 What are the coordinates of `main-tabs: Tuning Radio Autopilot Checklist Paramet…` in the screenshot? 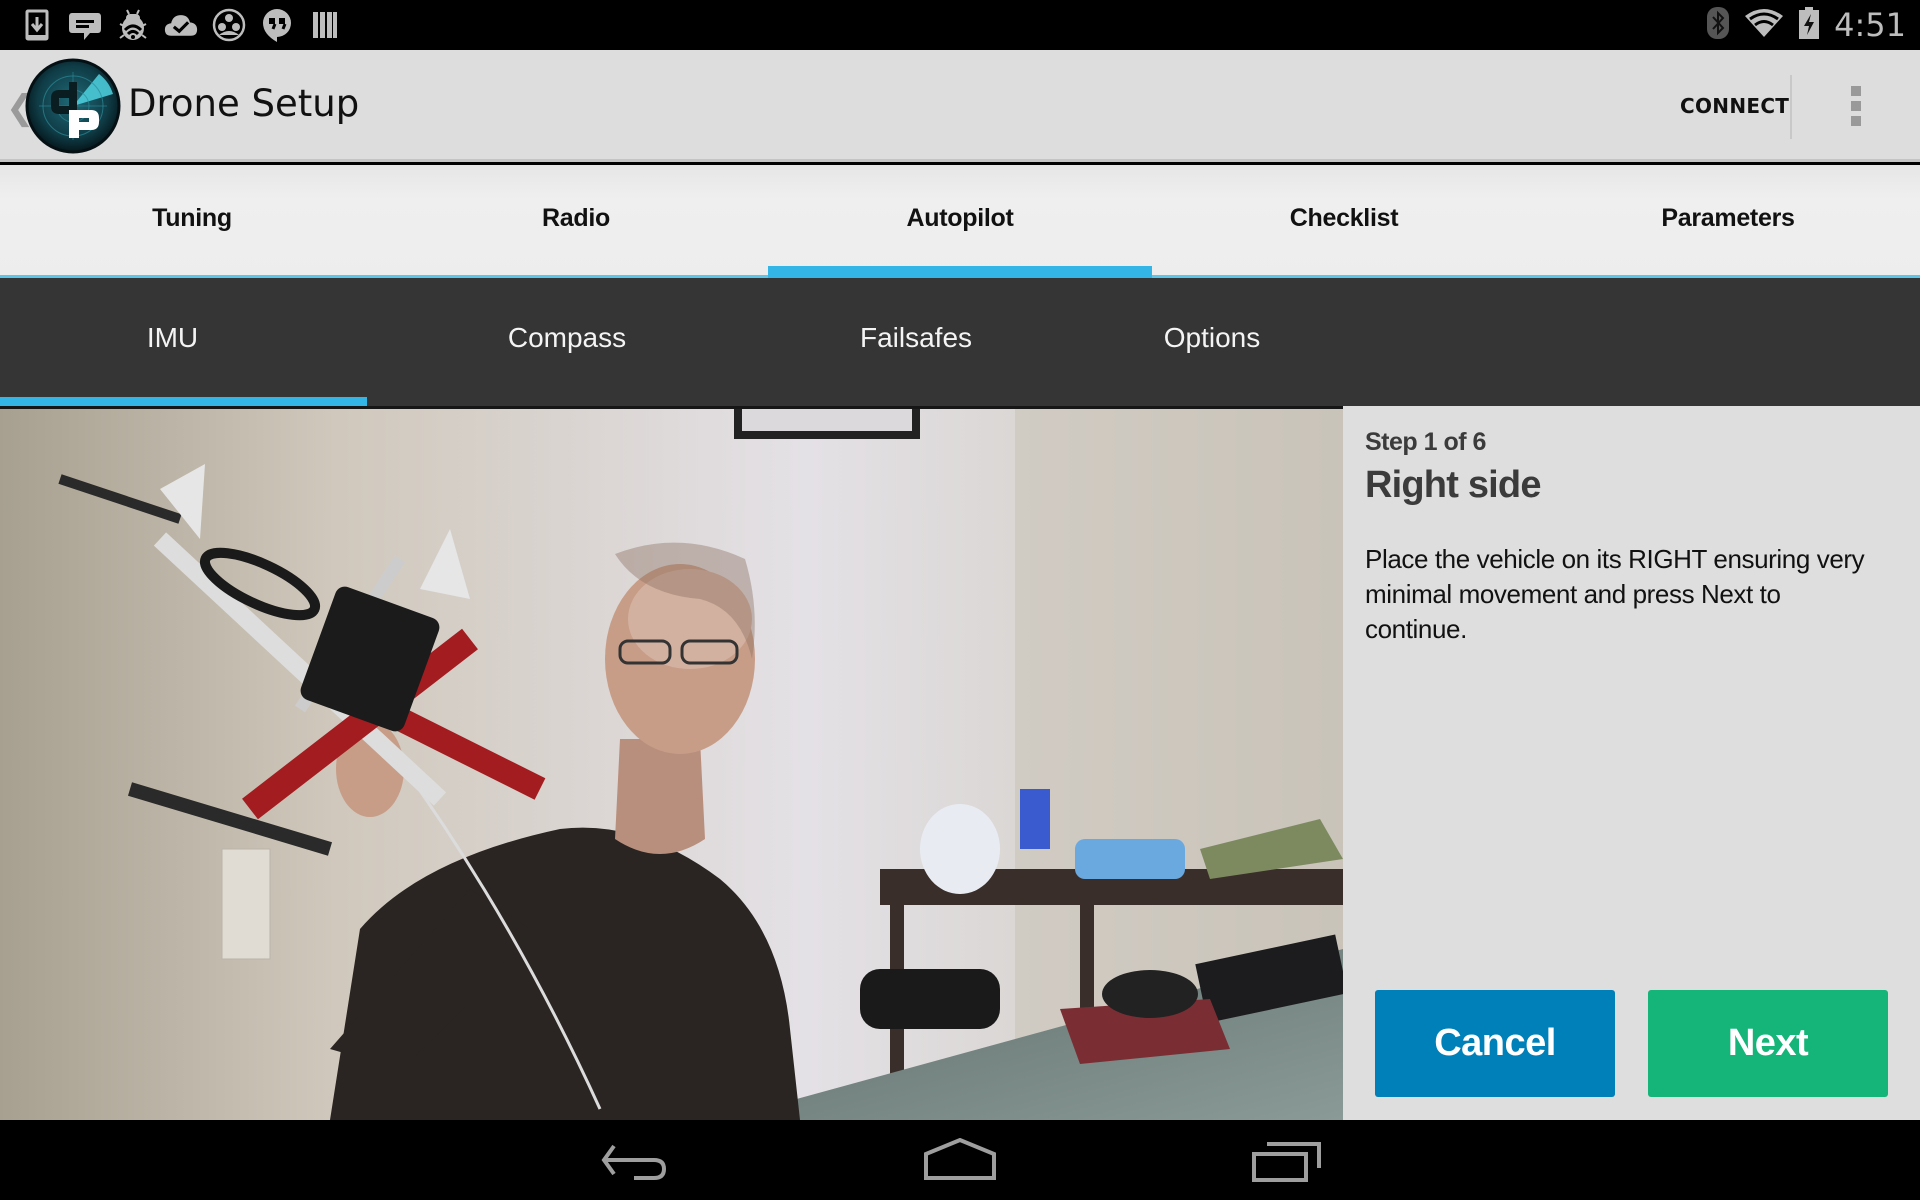 It's located at (960, 221).